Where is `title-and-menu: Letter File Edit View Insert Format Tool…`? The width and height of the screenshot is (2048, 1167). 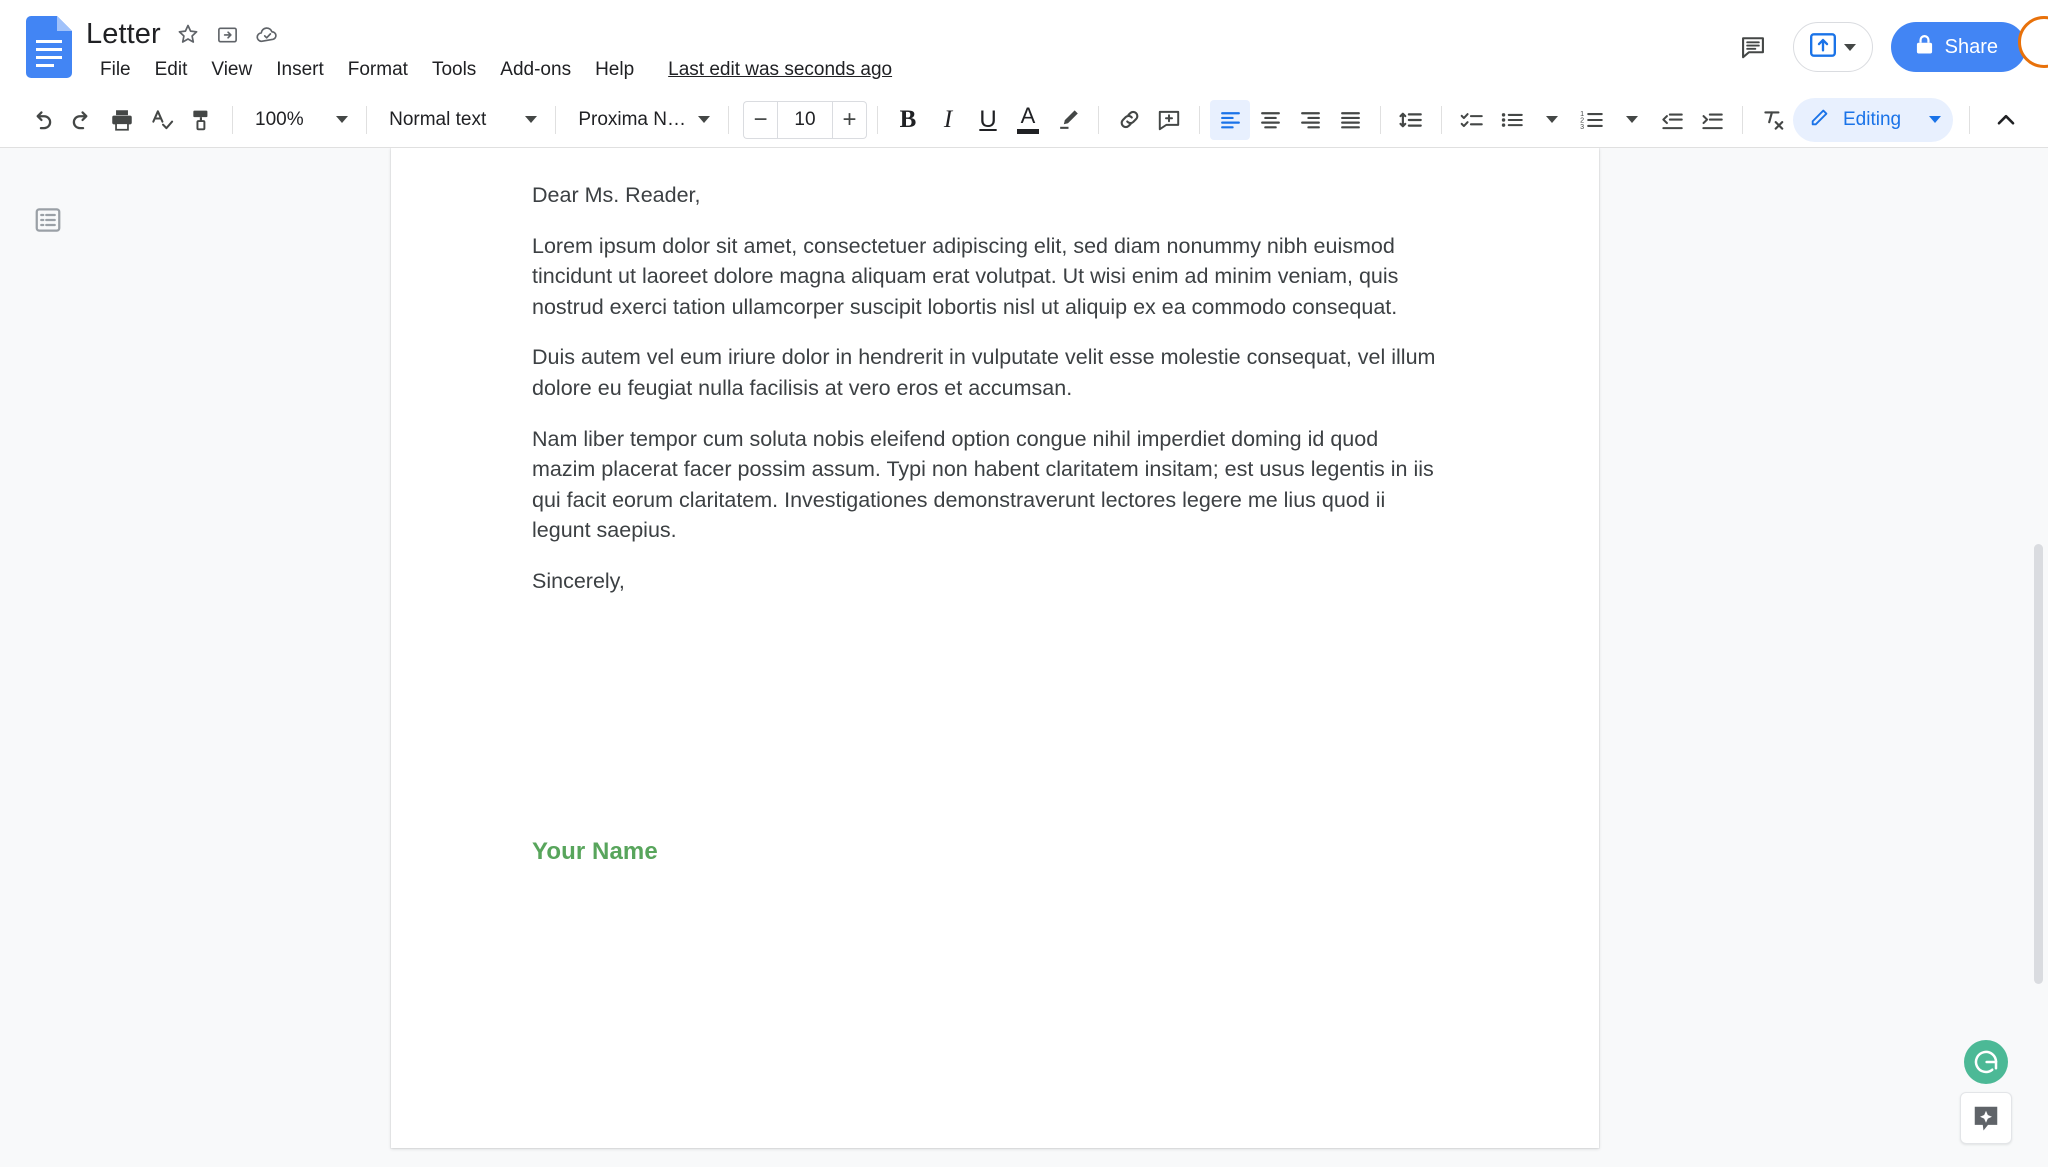 title-and-menu: Letter File Edit View Insert Format Tool… is located at coordinates (489, 47).